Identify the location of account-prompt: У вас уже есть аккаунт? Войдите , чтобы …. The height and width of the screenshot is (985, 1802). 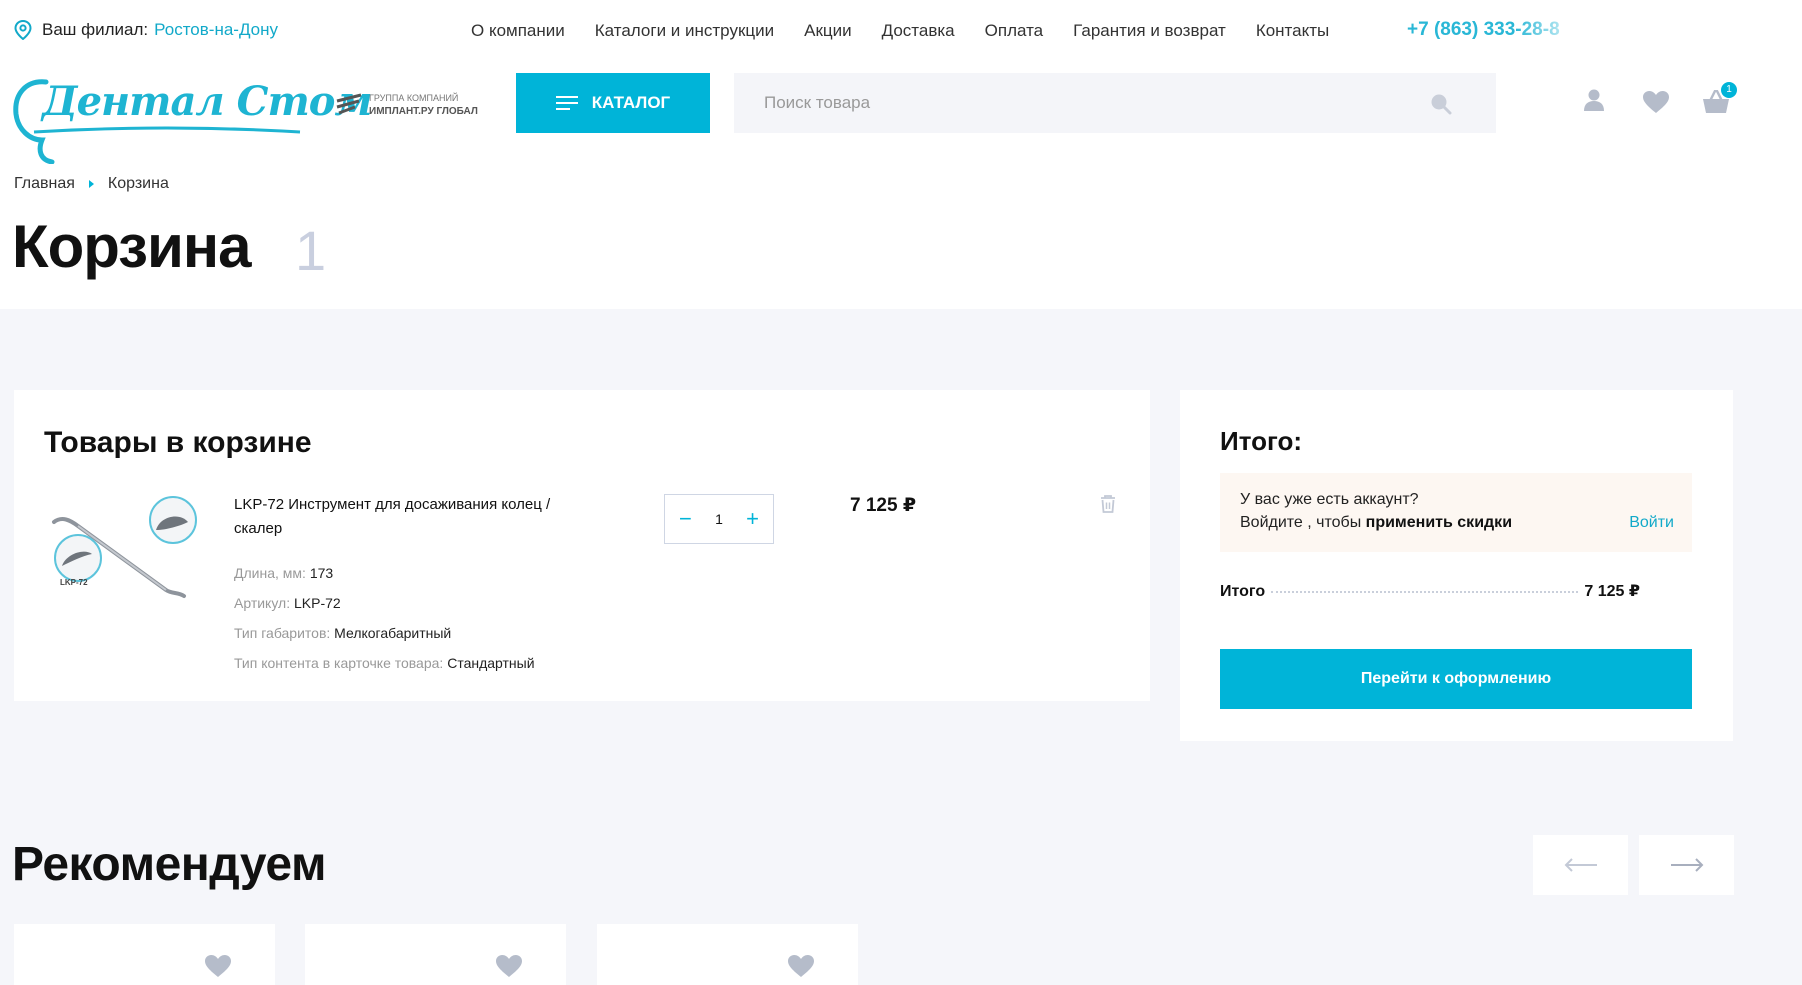
(1456, 512).